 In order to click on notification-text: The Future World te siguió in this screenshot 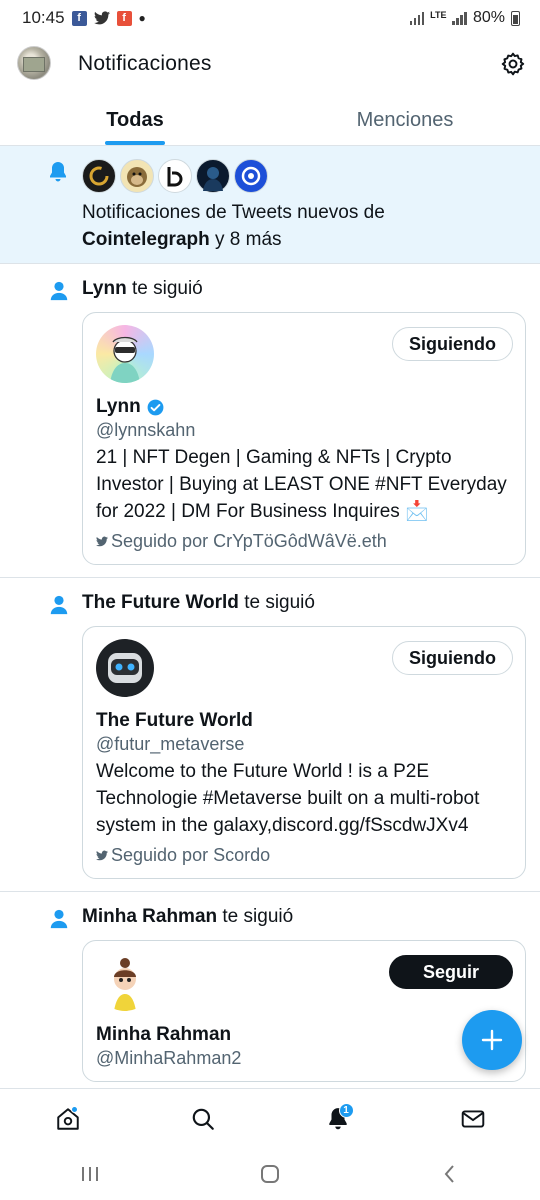, I will do `click(304, 603)`.